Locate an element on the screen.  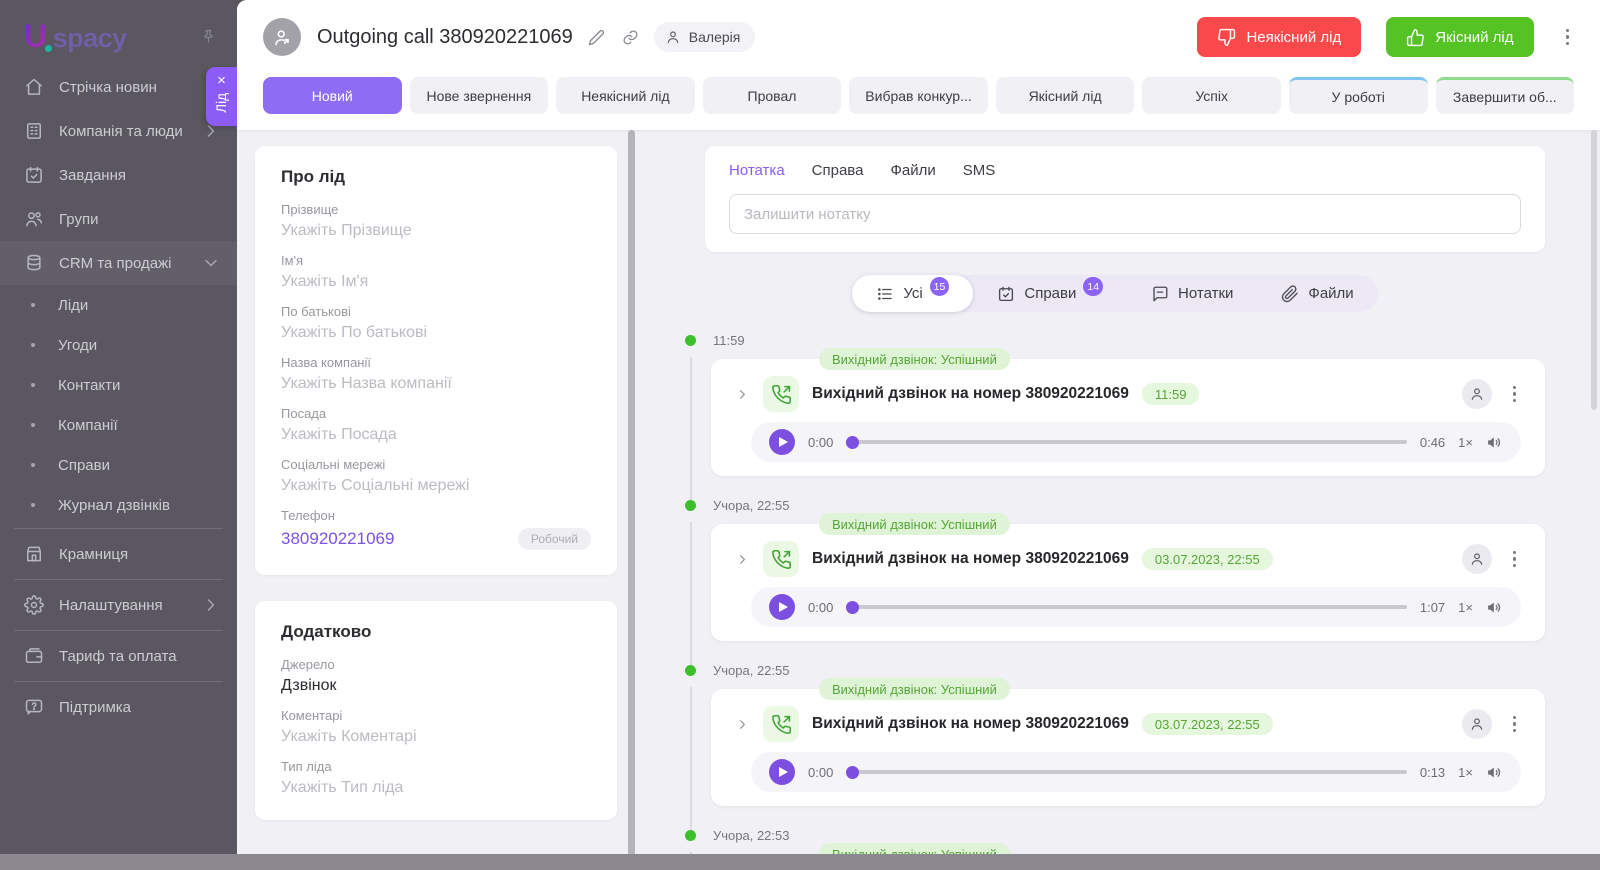
store-icon is located at coordinates (34, 554).